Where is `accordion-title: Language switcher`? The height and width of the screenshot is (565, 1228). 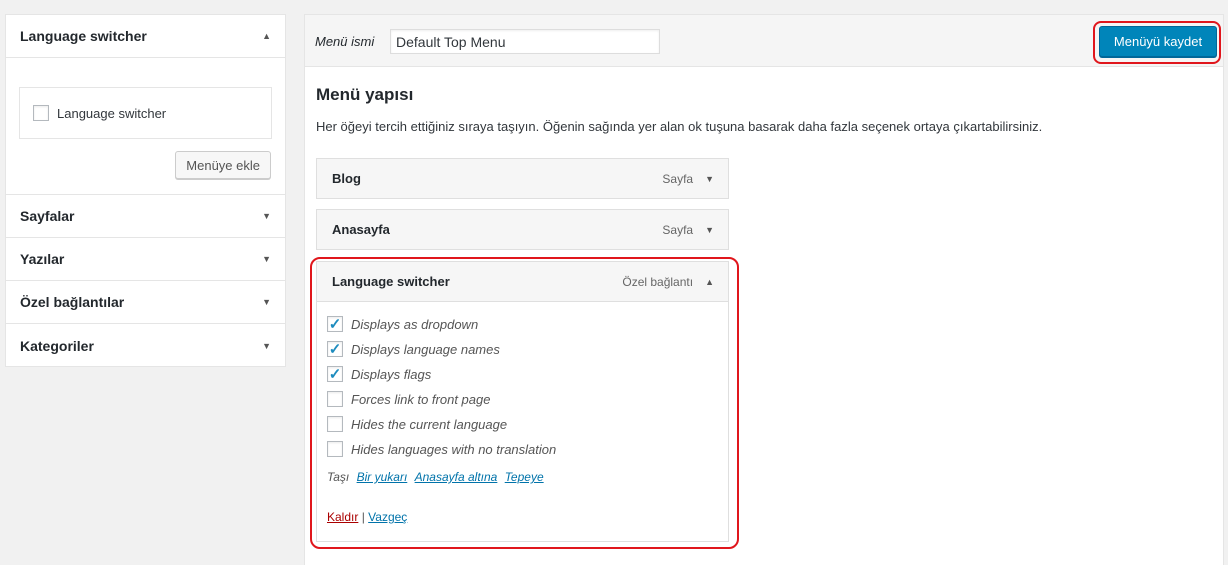
accordion-title: Language switcher is located at coordinates (83, 36).